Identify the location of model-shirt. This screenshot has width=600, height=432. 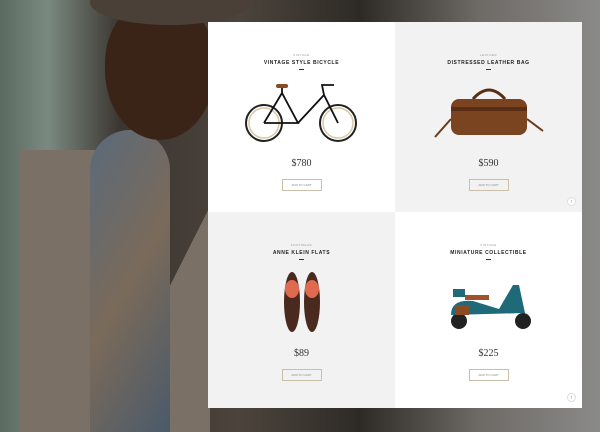
(130, 281).